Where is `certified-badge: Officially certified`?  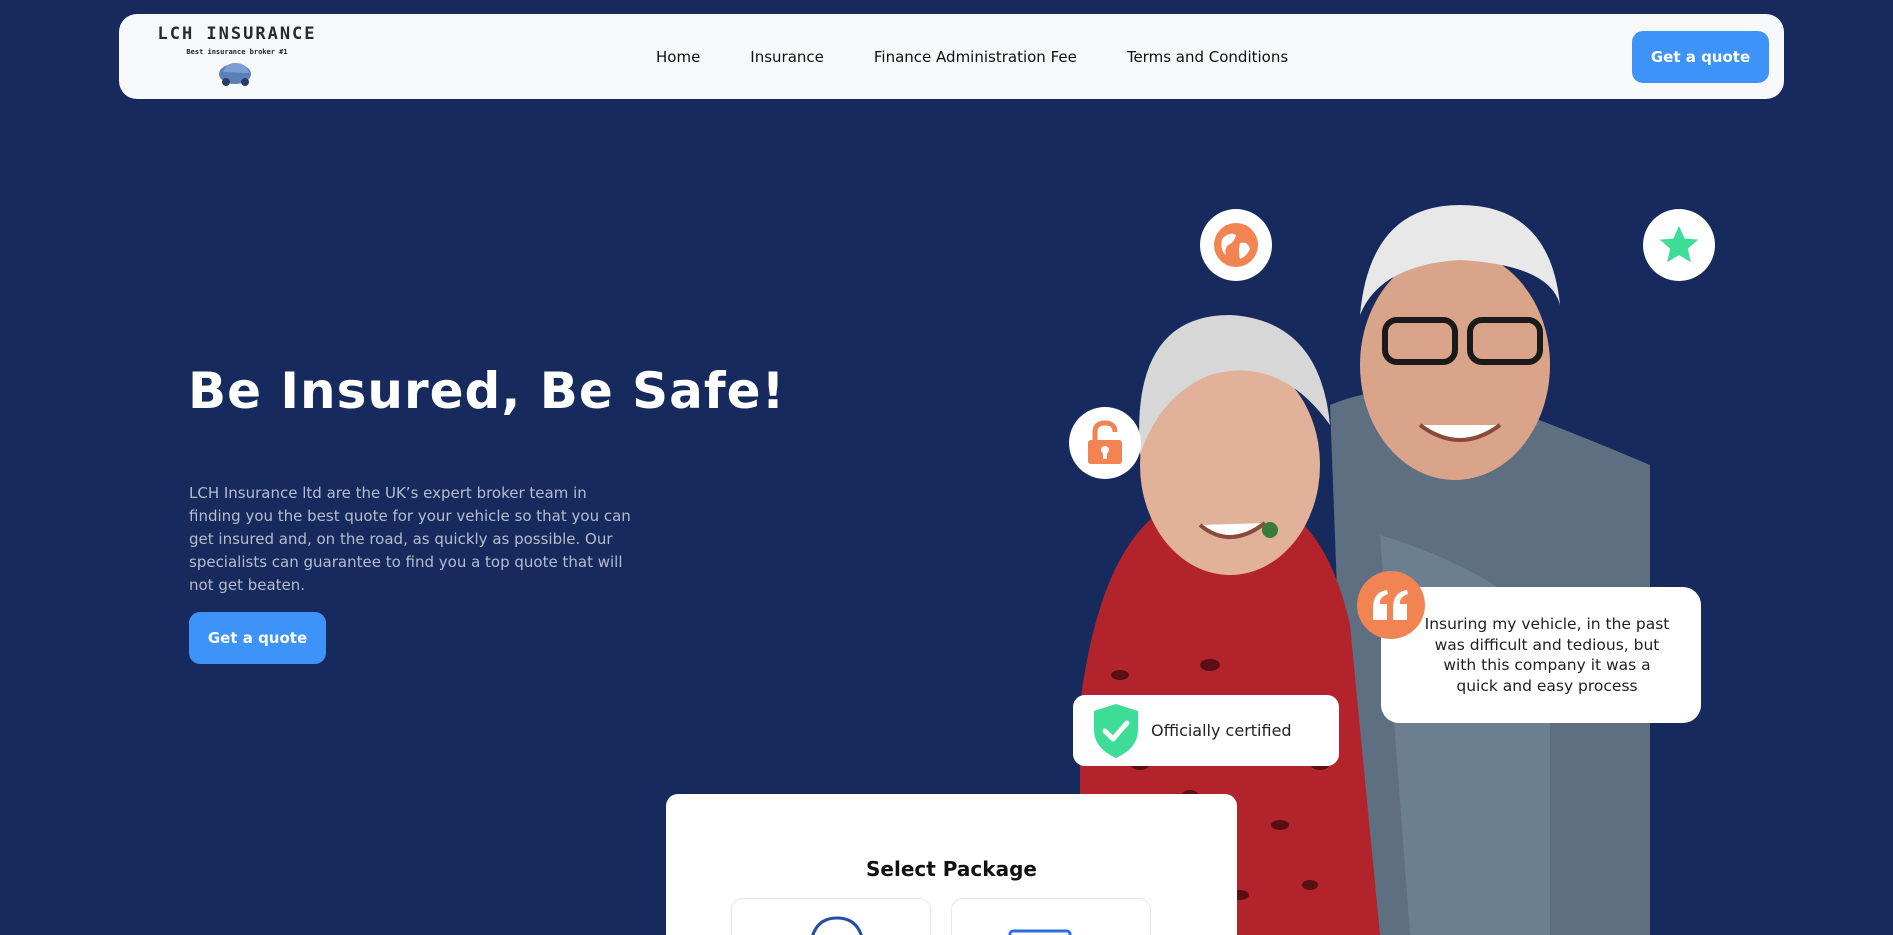 certified-badge: Officially certified is located at coordinates (1206, 730).